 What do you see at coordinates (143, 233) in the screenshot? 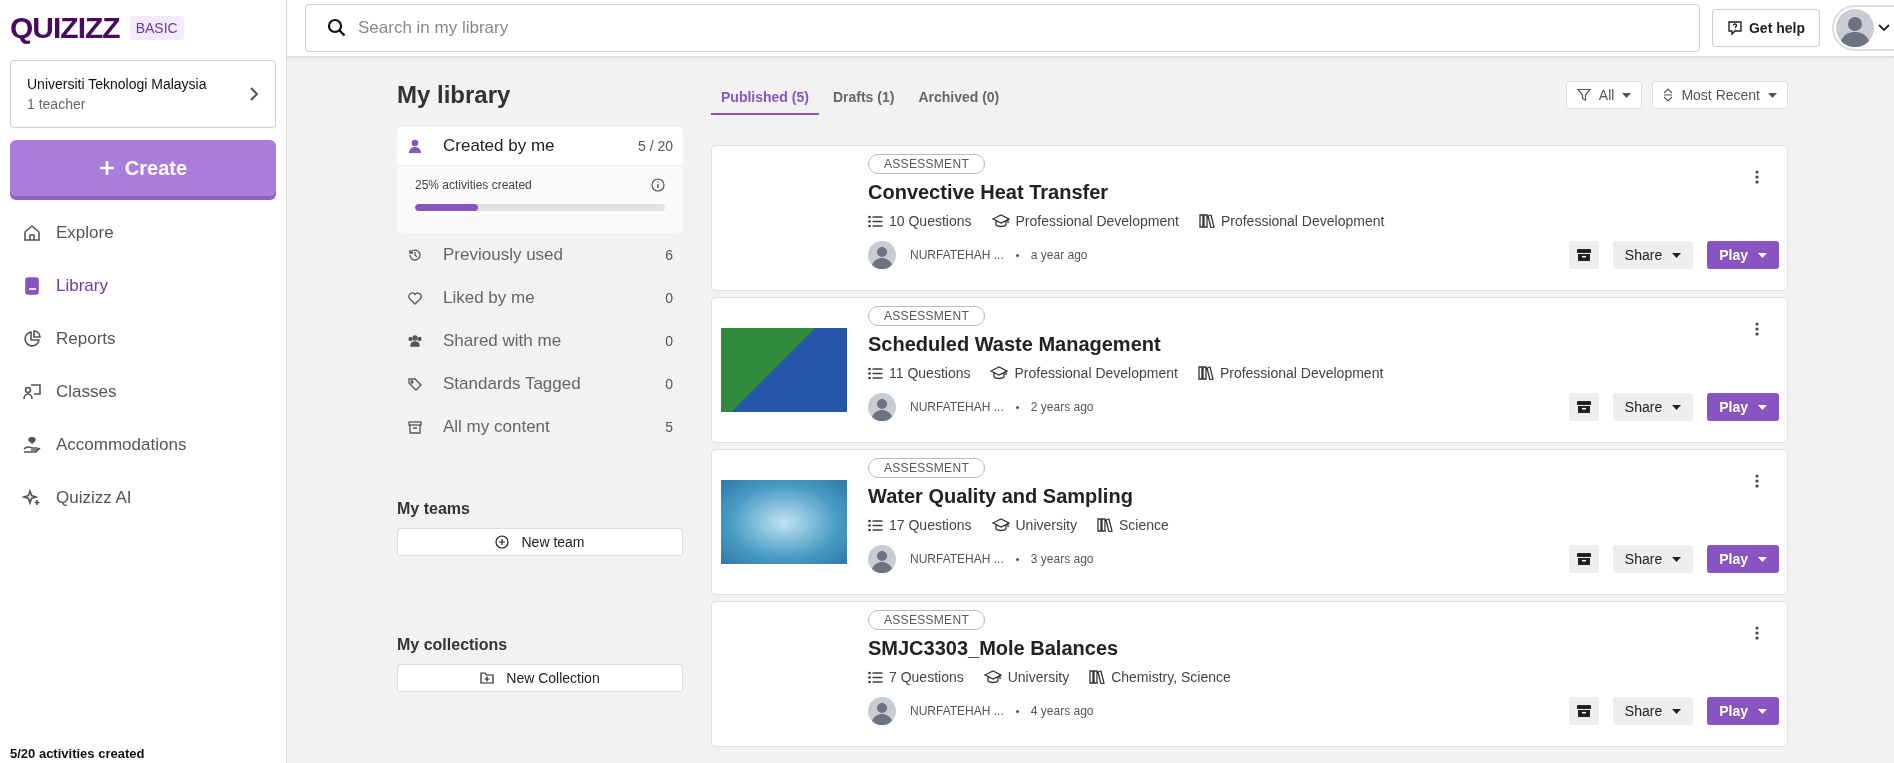
I see `nav-item: Explore` at bounding box center [143, 233].